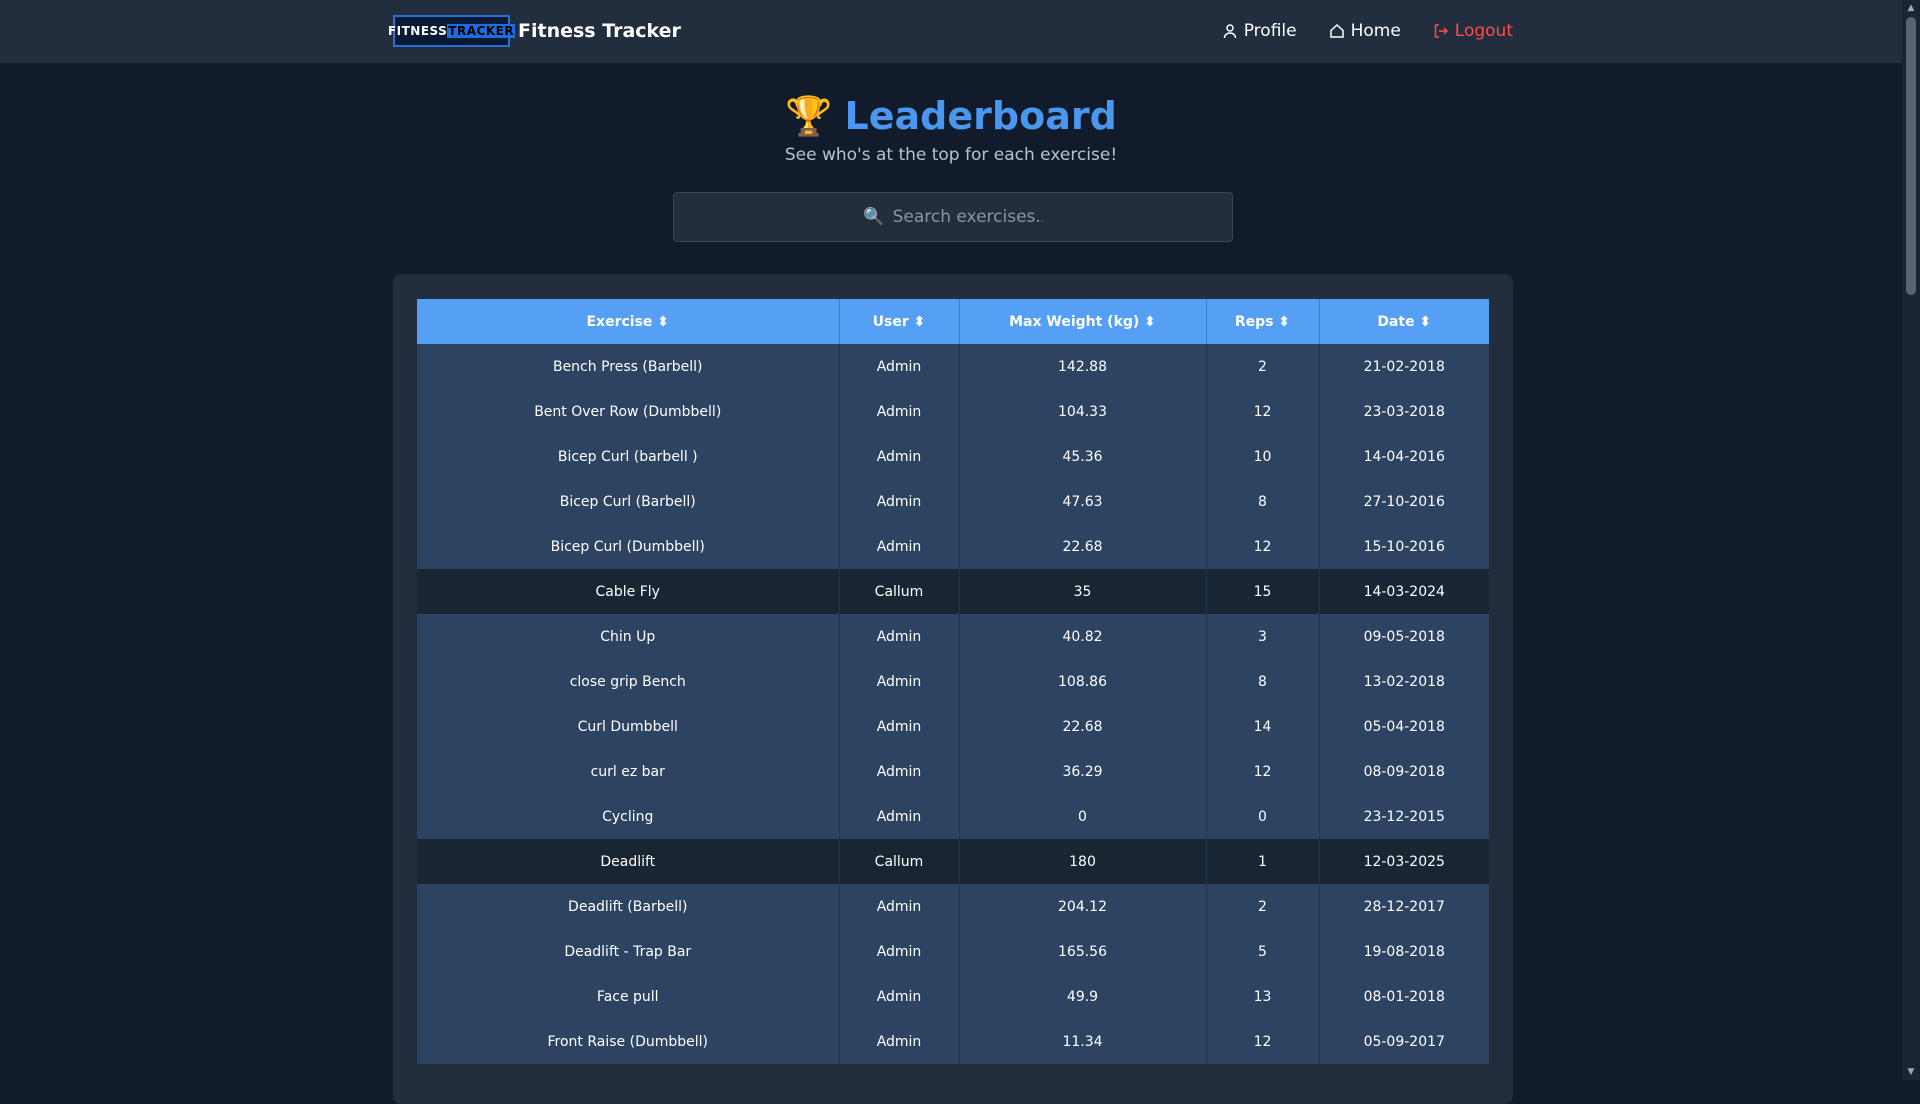 The height and width of the screenshot is (1104, 1920). What do you see at coordinates (1404, 996) in the screenshot?
I see `cell-date: 08-01-2018` at bounding box center [1404, 996].